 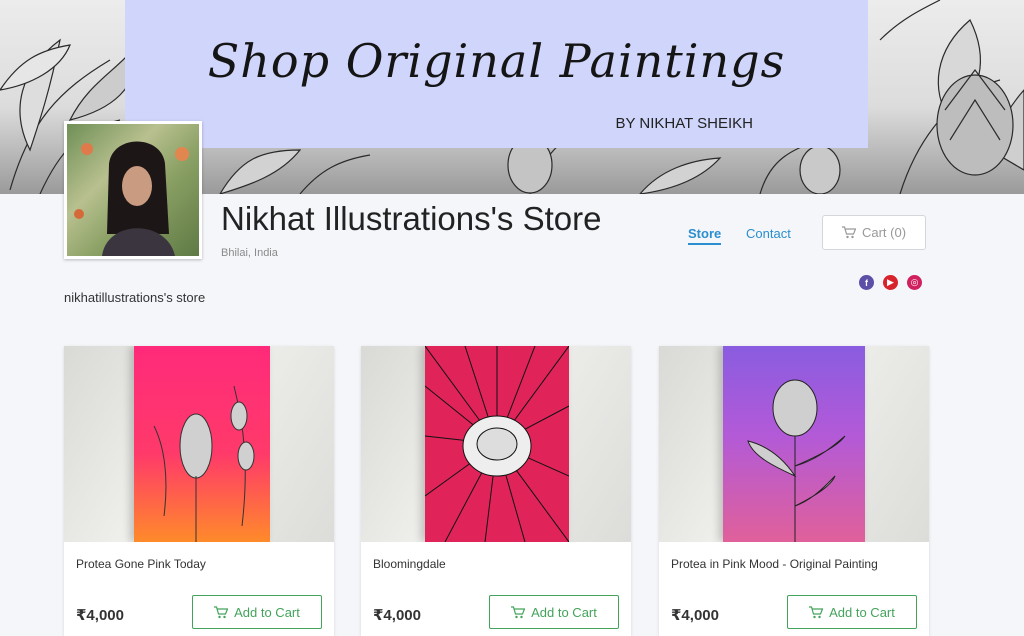 What do you see at coordinates (774, 564) in the screenshot?
I see `product-name: Protea in Pink Mood - Original Painting` at bounding box center [774, 564].